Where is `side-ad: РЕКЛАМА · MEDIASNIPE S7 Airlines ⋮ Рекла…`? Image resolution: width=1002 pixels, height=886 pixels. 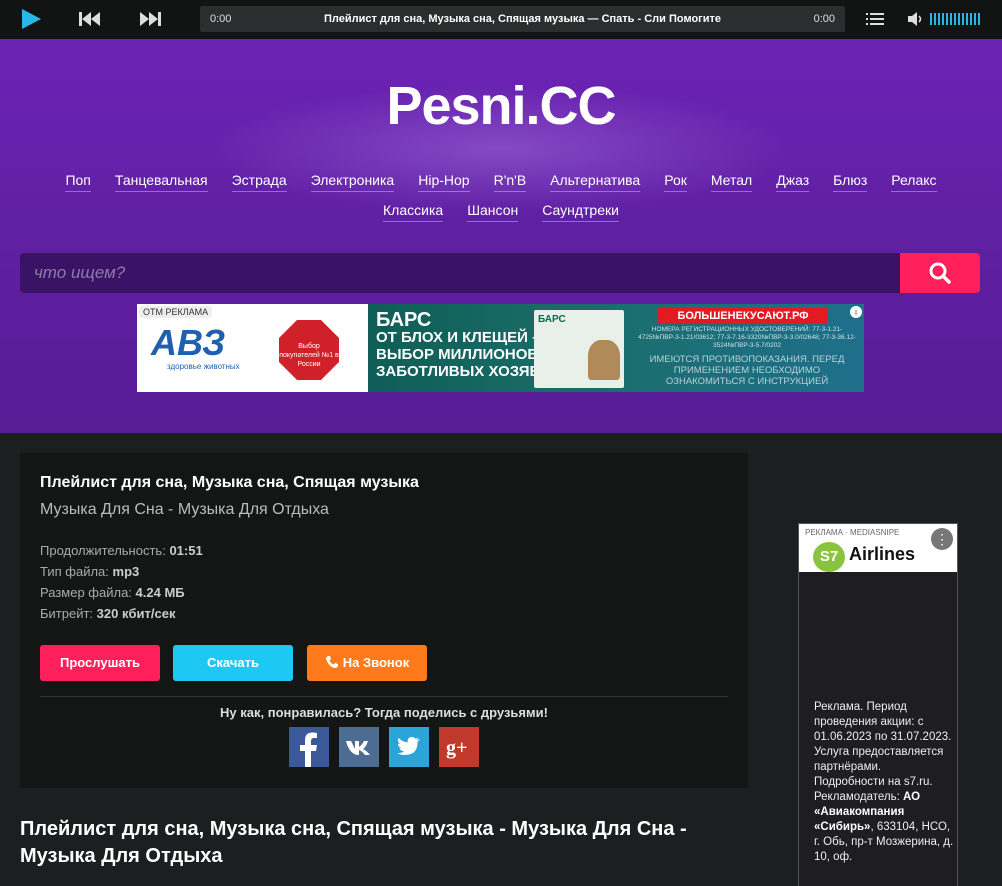 side-ad: РЕКЛАМА · MEDIASNIPE S7 Airlines ⋮ Рекла… is located at coordinates (878, 704).